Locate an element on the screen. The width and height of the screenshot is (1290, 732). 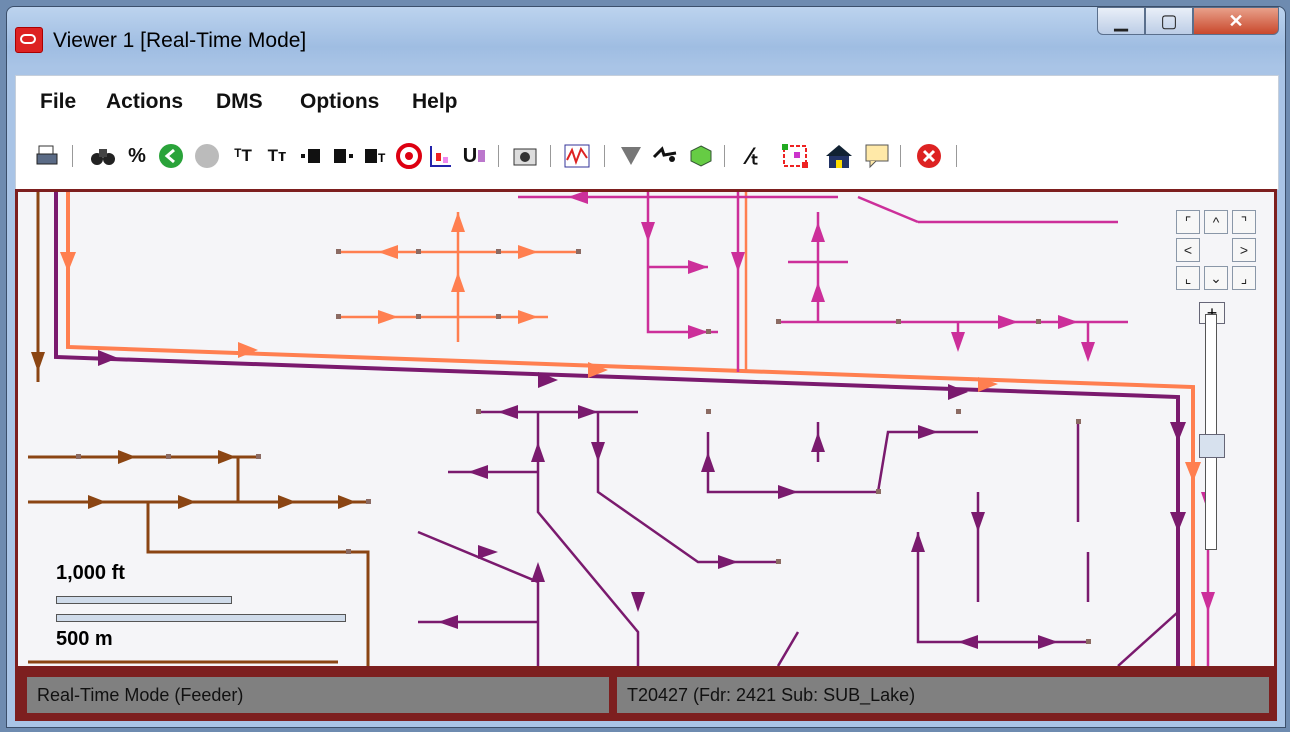
menu-dms: DMS is located at coordinates (239, 102).